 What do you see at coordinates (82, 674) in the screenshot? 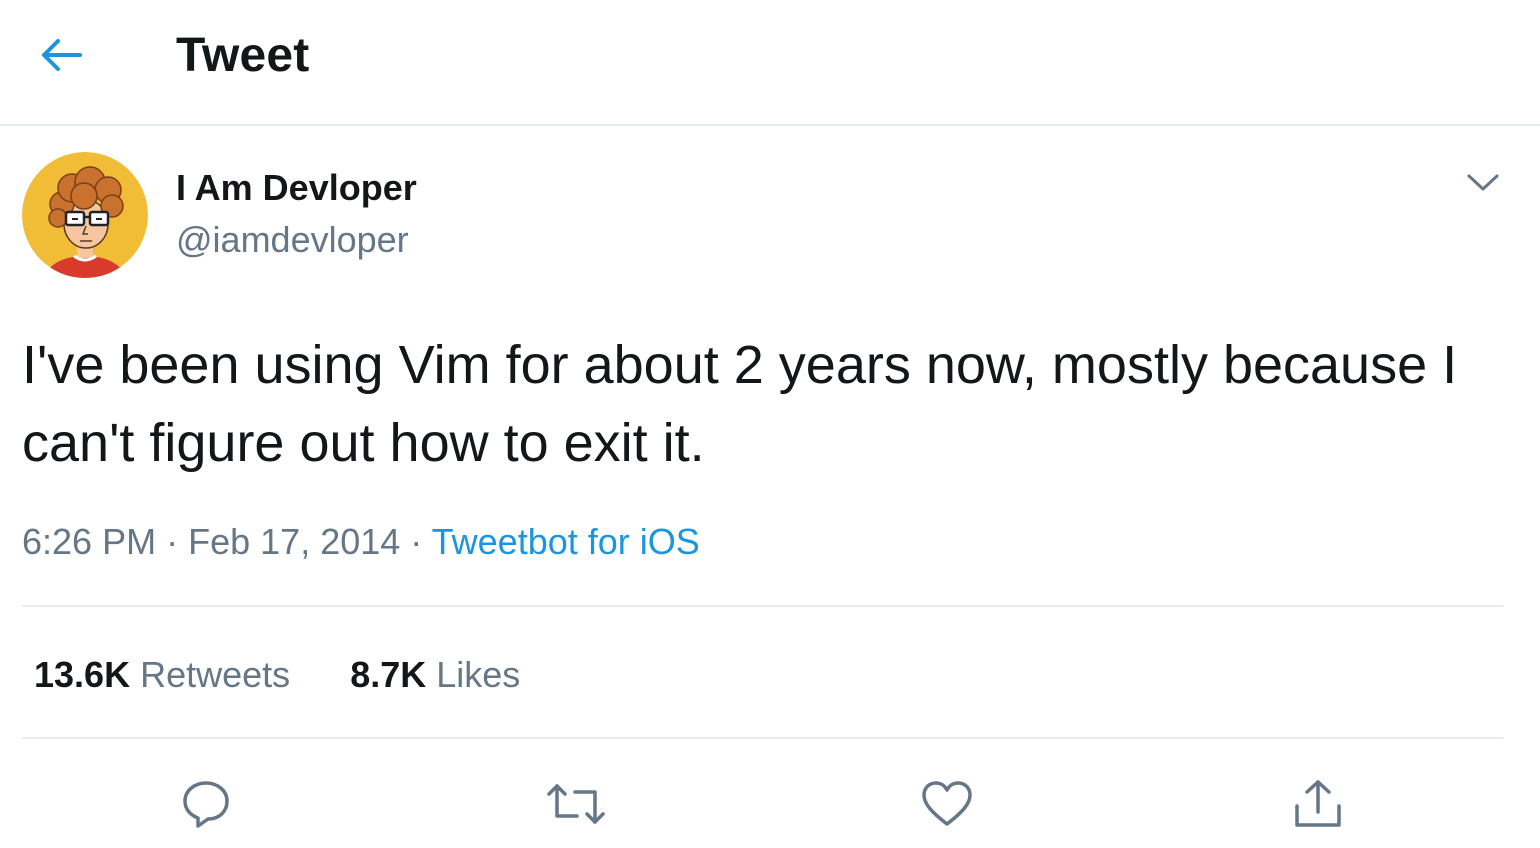
I see `retweets-count: 13.6K` at bounding box center [82, 674].